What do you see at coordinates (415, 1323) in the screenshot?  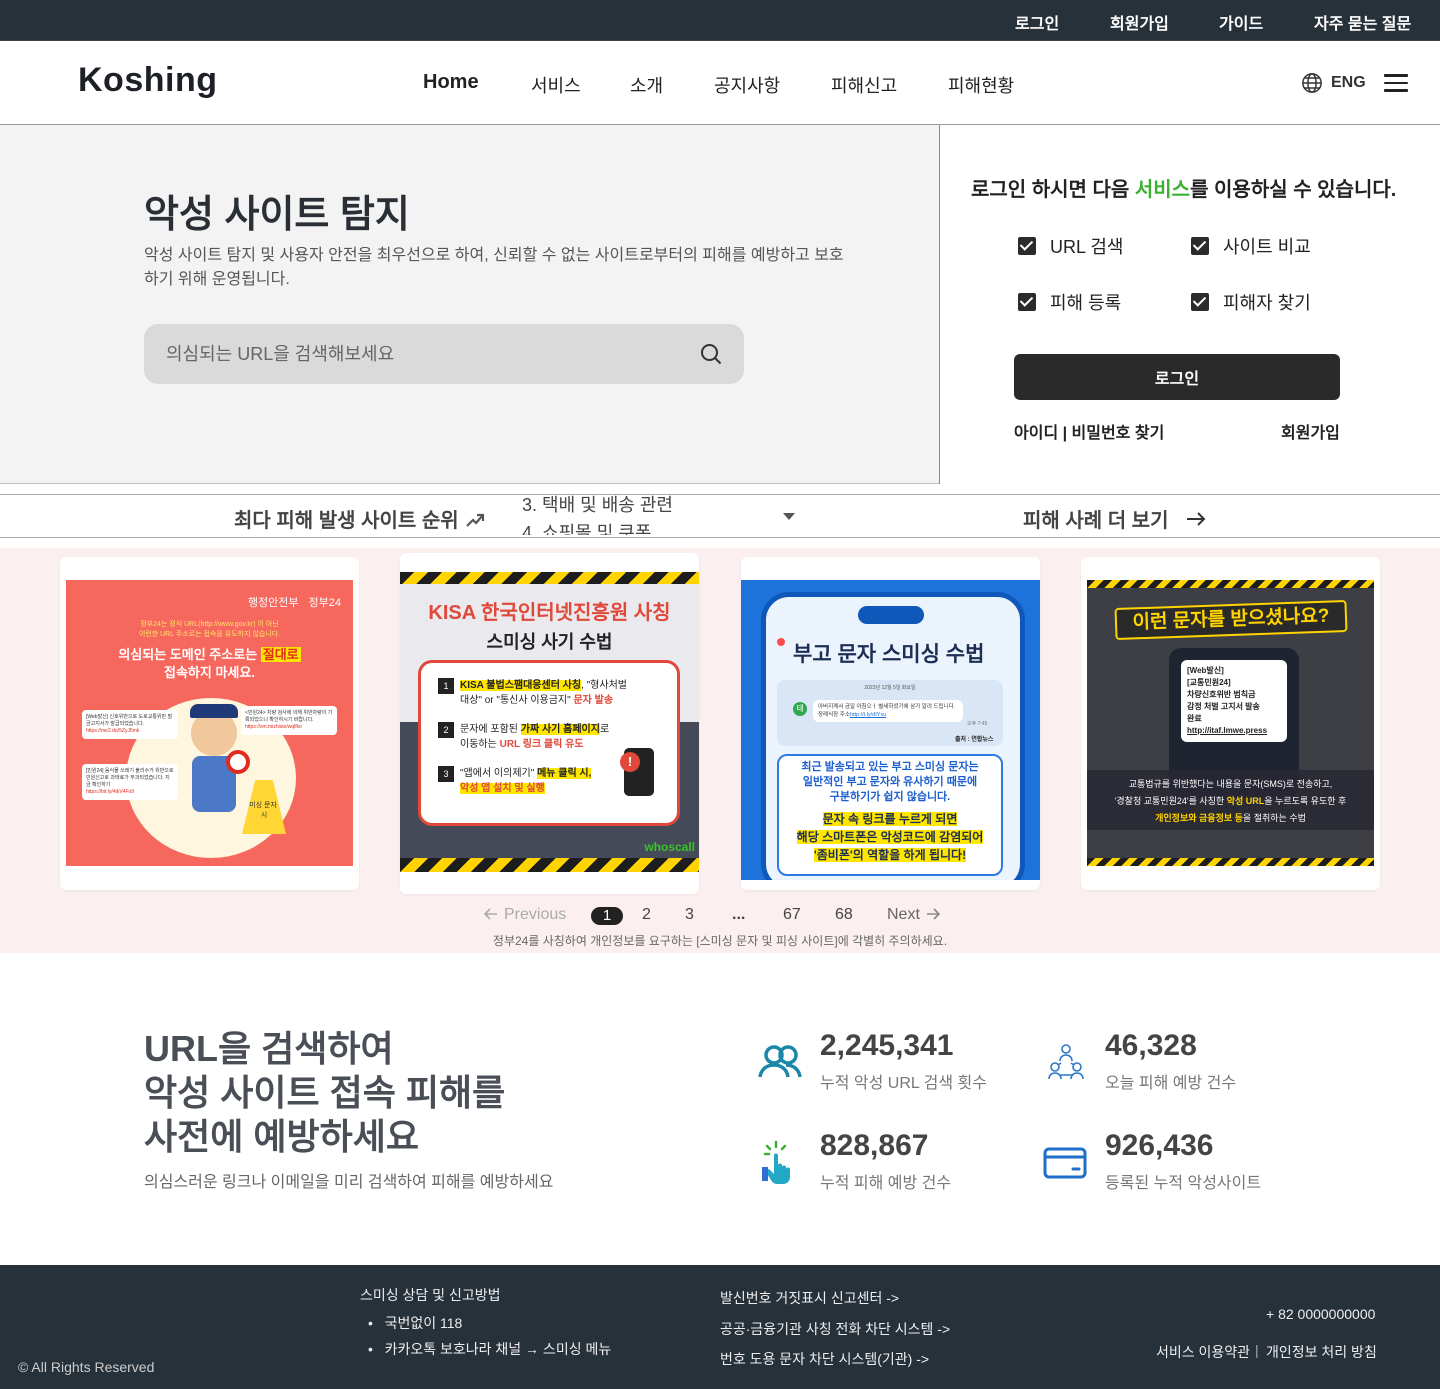 I see `consult-item: • 국번없이 118` at bounding box center [415, 1323].